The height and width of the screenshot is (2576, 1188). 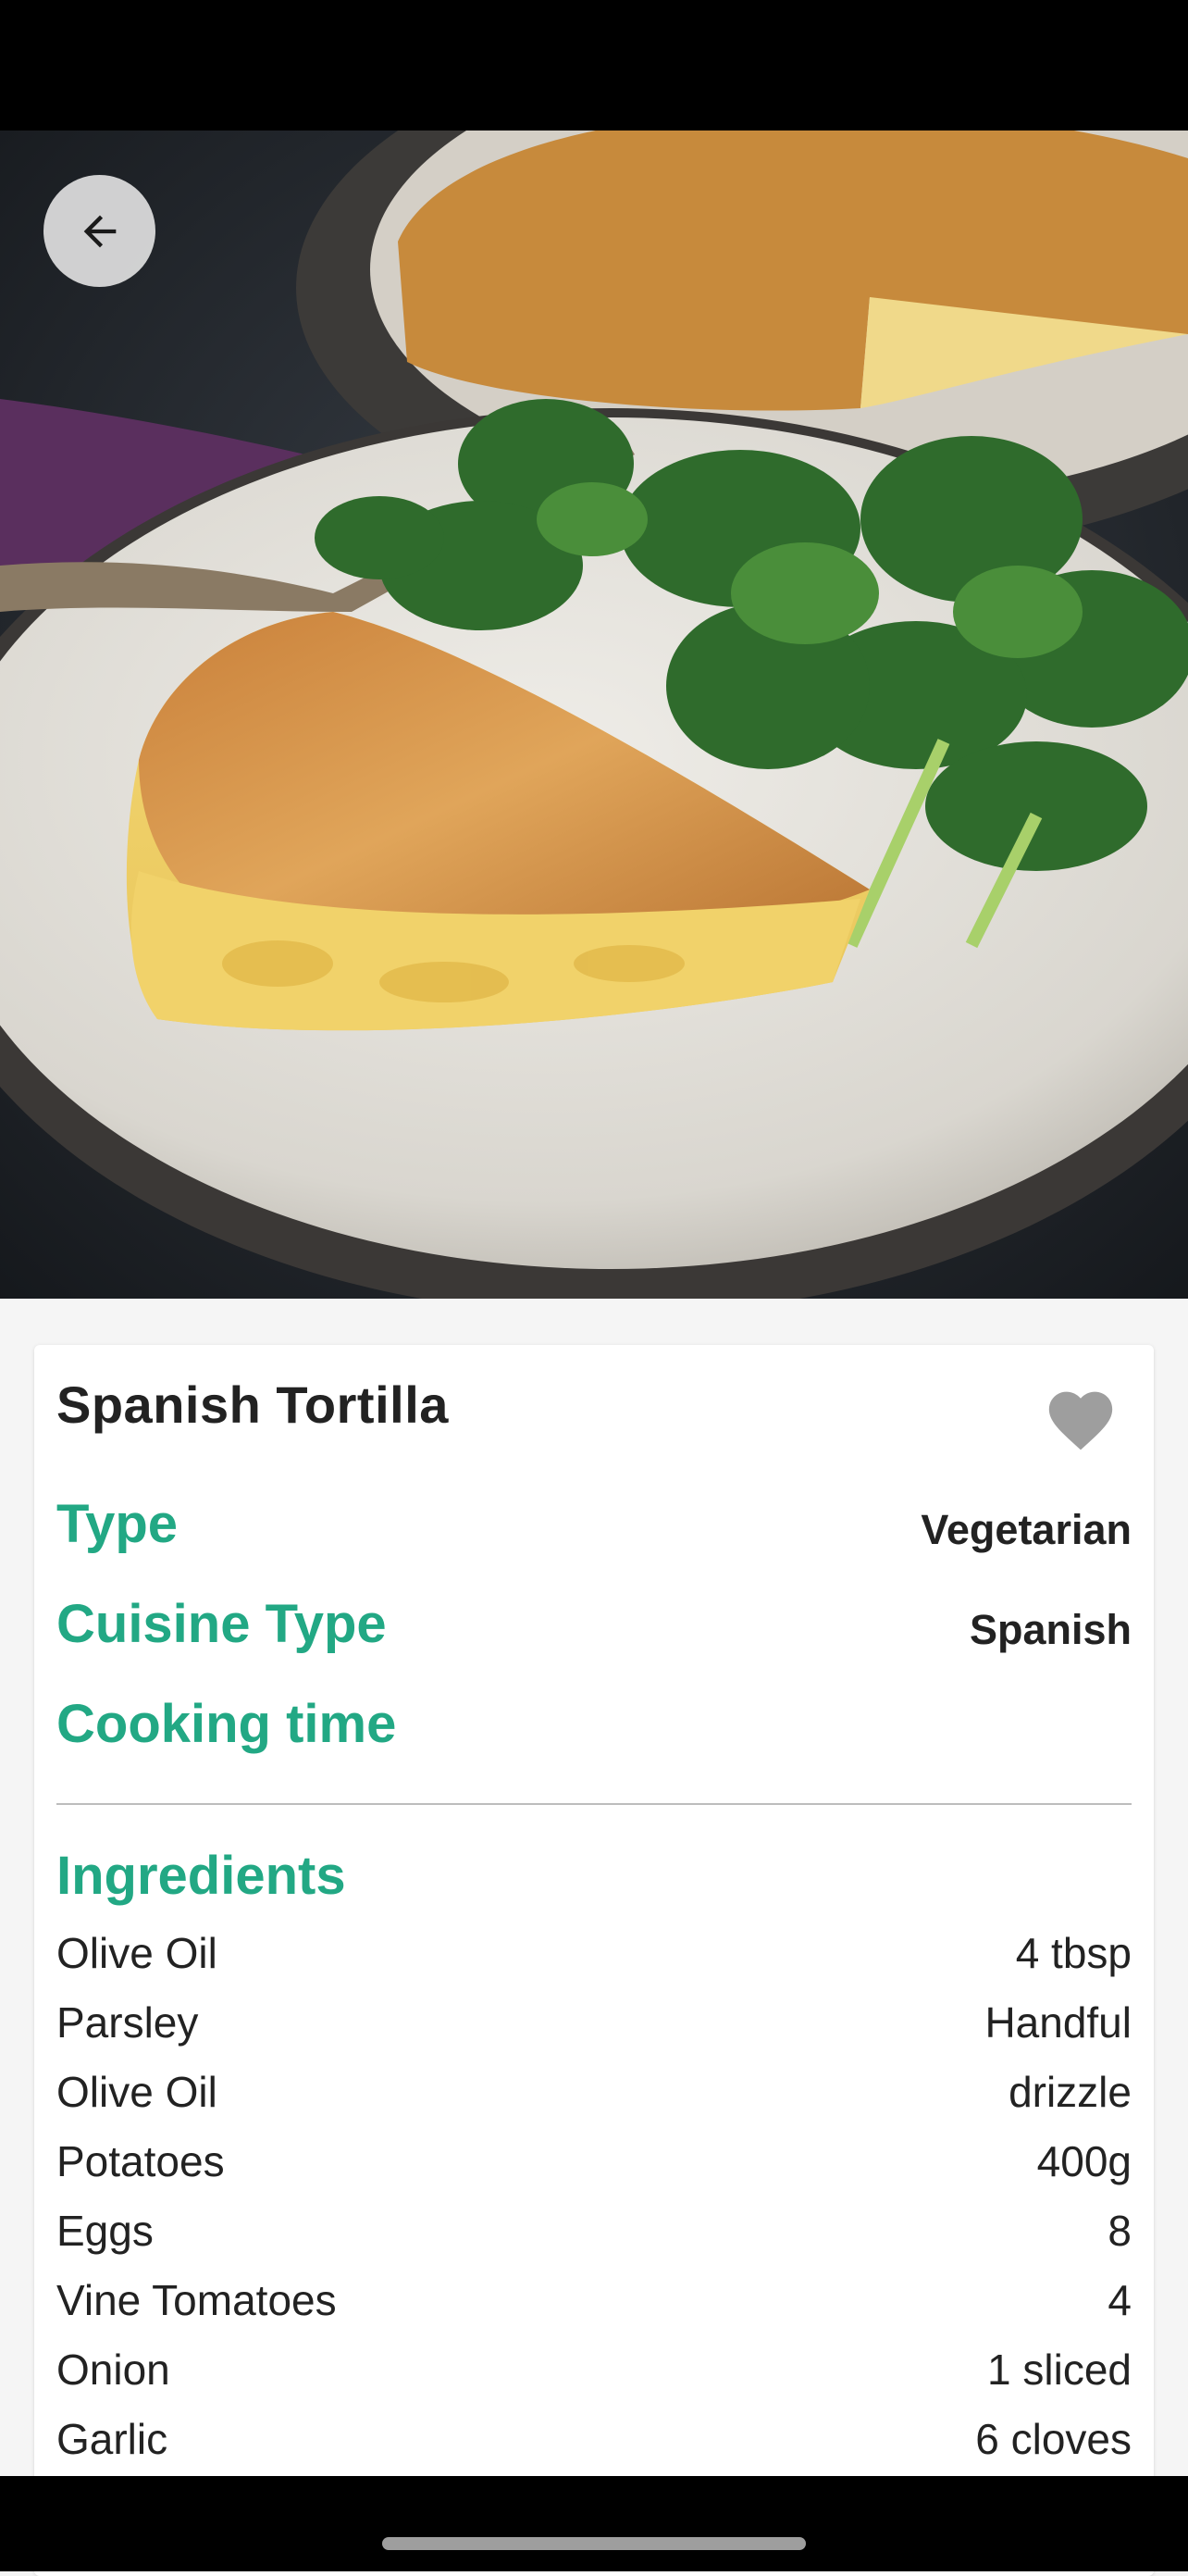 I want to click on ingredient-name: Garlic, so click(x=112, y=2439).